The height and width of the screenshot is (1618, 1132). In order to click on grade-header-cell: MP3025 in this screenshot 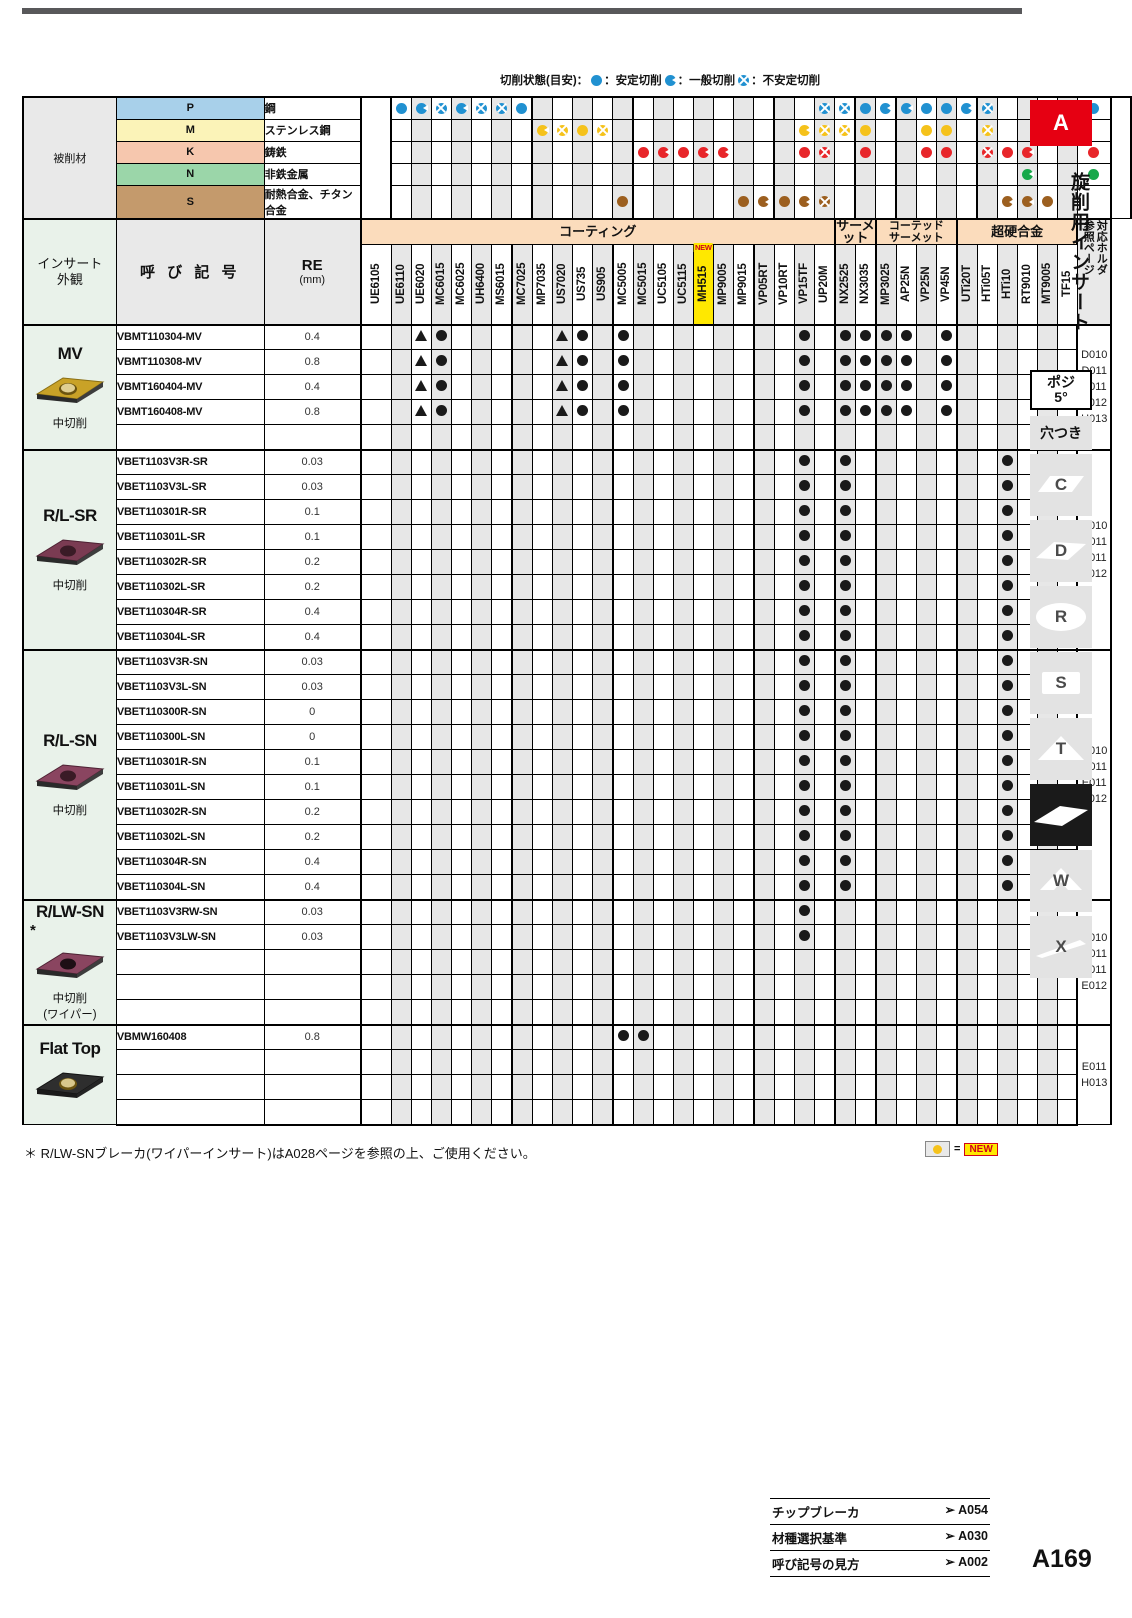, I will do `click(886, 284)`.